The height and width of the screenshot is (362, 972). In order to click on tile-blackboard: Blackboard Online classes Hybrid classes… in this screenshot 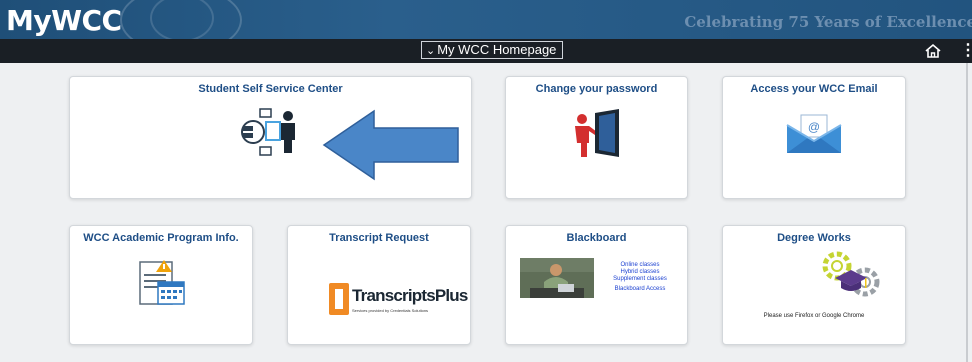, I will do `click(596, 285)`.